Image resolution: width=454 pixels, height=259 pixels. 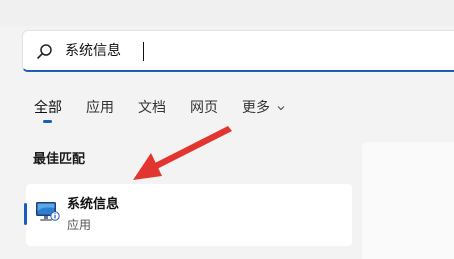 I want to click on system-information-icon, so click(x=48, y=211).